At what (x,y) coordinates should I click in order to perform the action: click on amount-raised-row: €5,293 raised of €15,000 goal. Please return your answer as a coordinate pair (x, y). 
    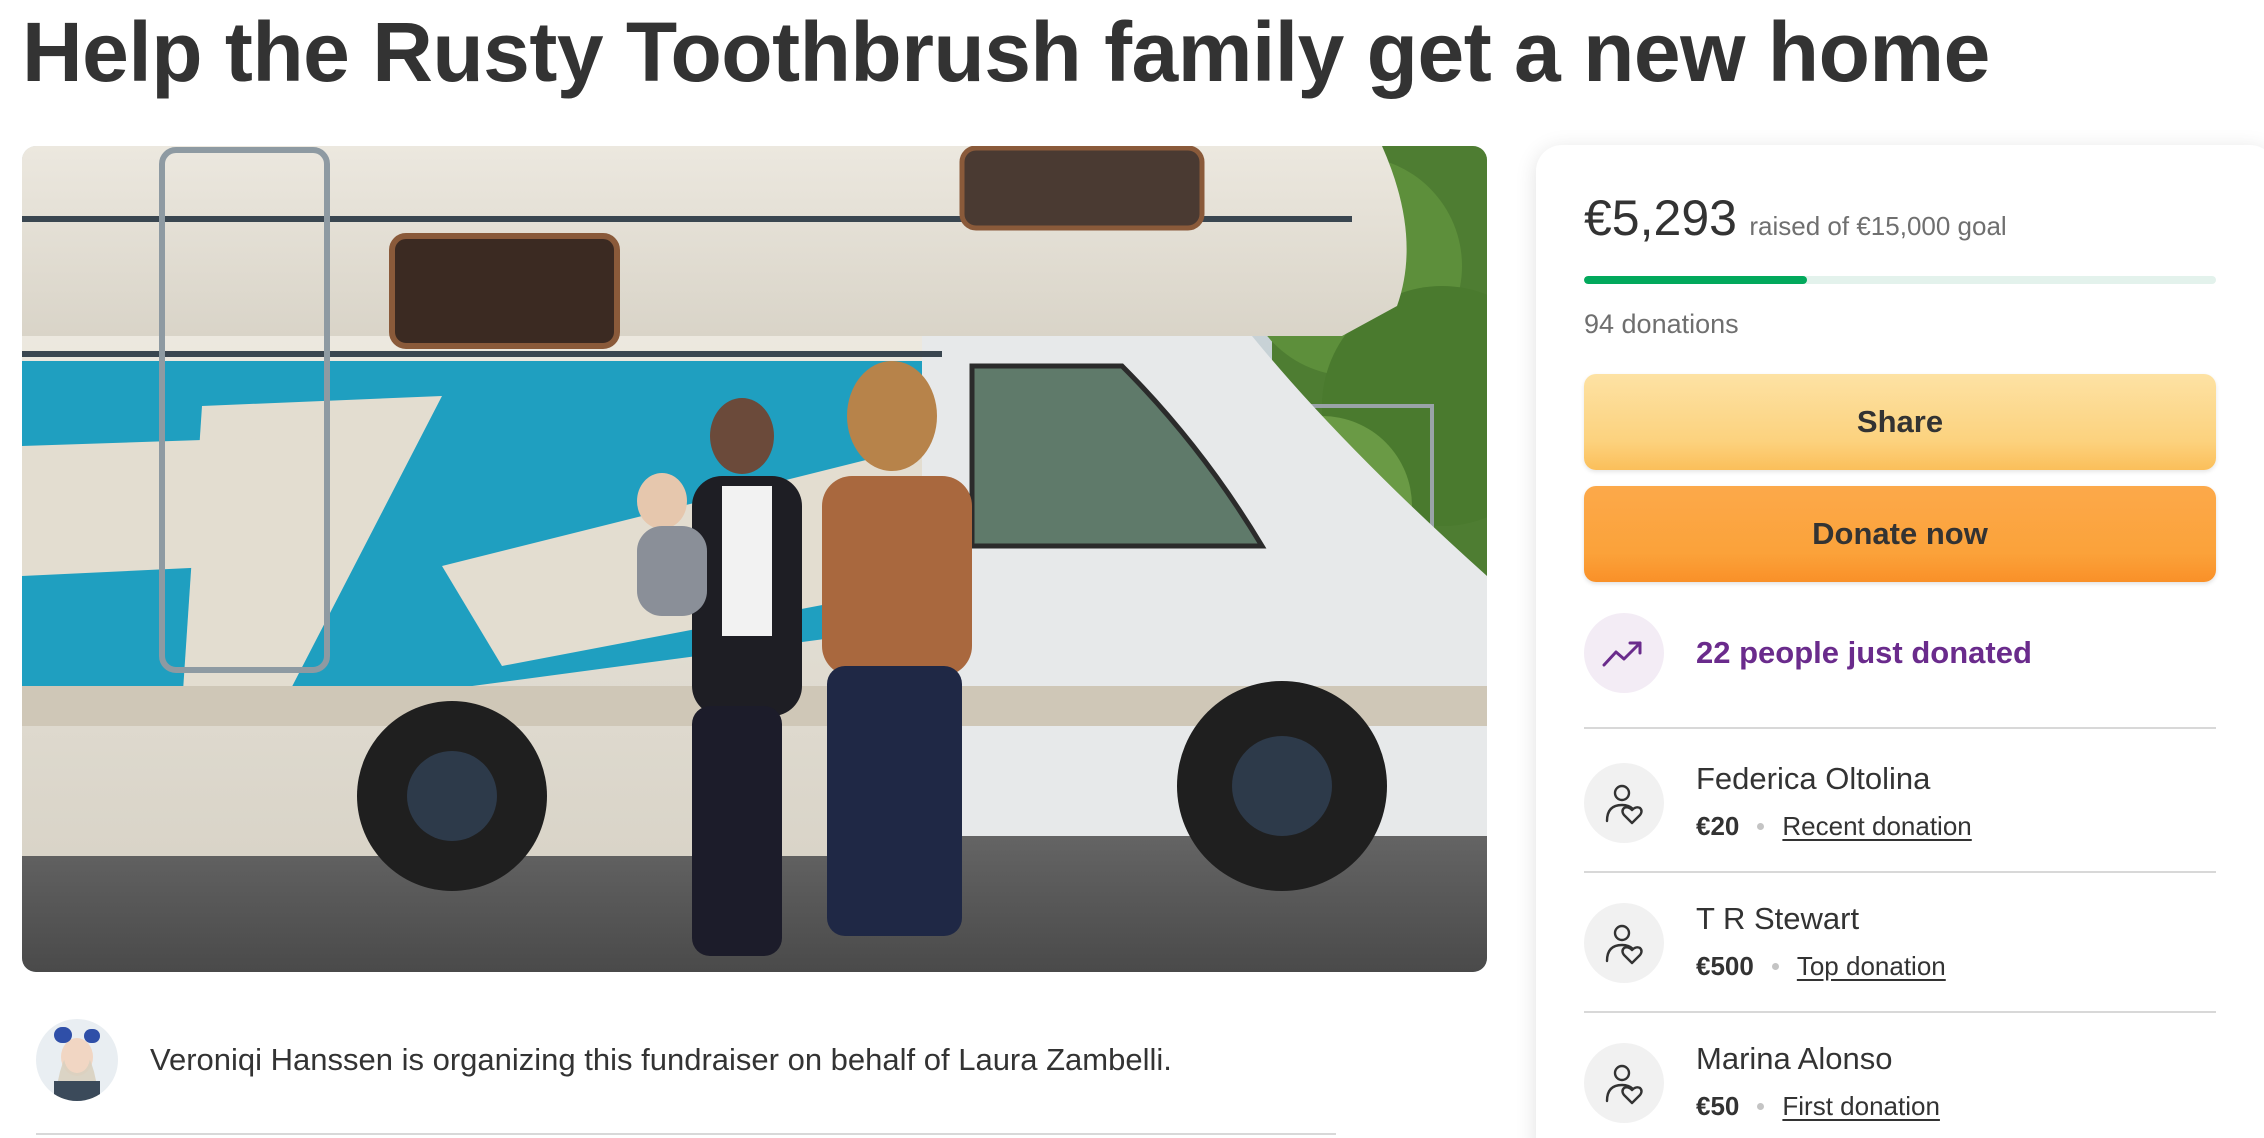
    Looking at the image, I should click on (1795, 218).